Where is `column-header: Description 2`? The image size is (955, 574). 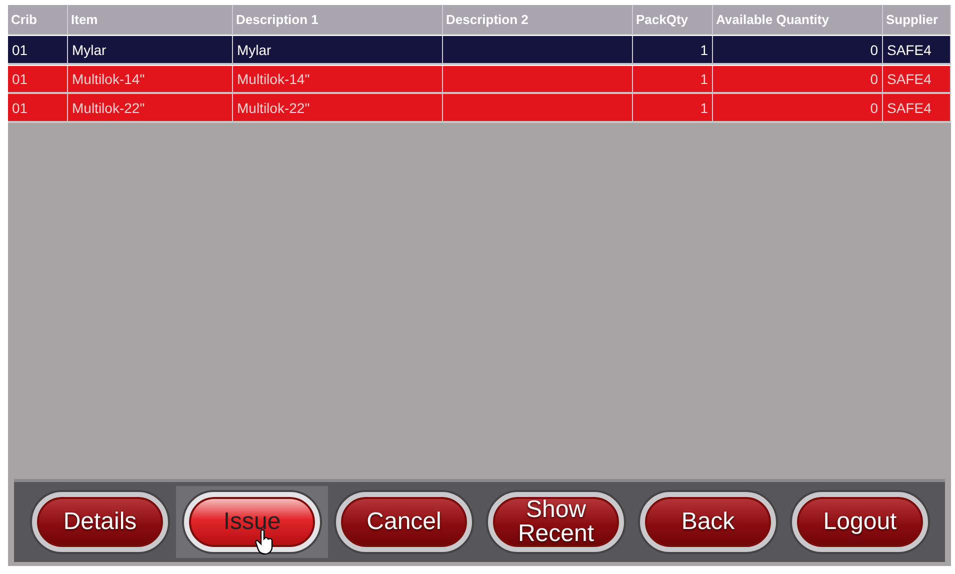 column-header: Description 2 is located at coordinates (538, 19).